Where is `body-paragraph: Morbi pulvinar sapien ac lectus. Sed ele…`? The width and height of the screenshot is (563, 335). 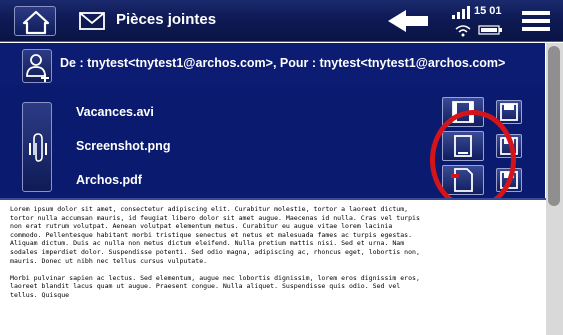
body-paragraph: Morbi pulvinar sapien ac lectus. Sed ele… is located at coordinates (215, 286).